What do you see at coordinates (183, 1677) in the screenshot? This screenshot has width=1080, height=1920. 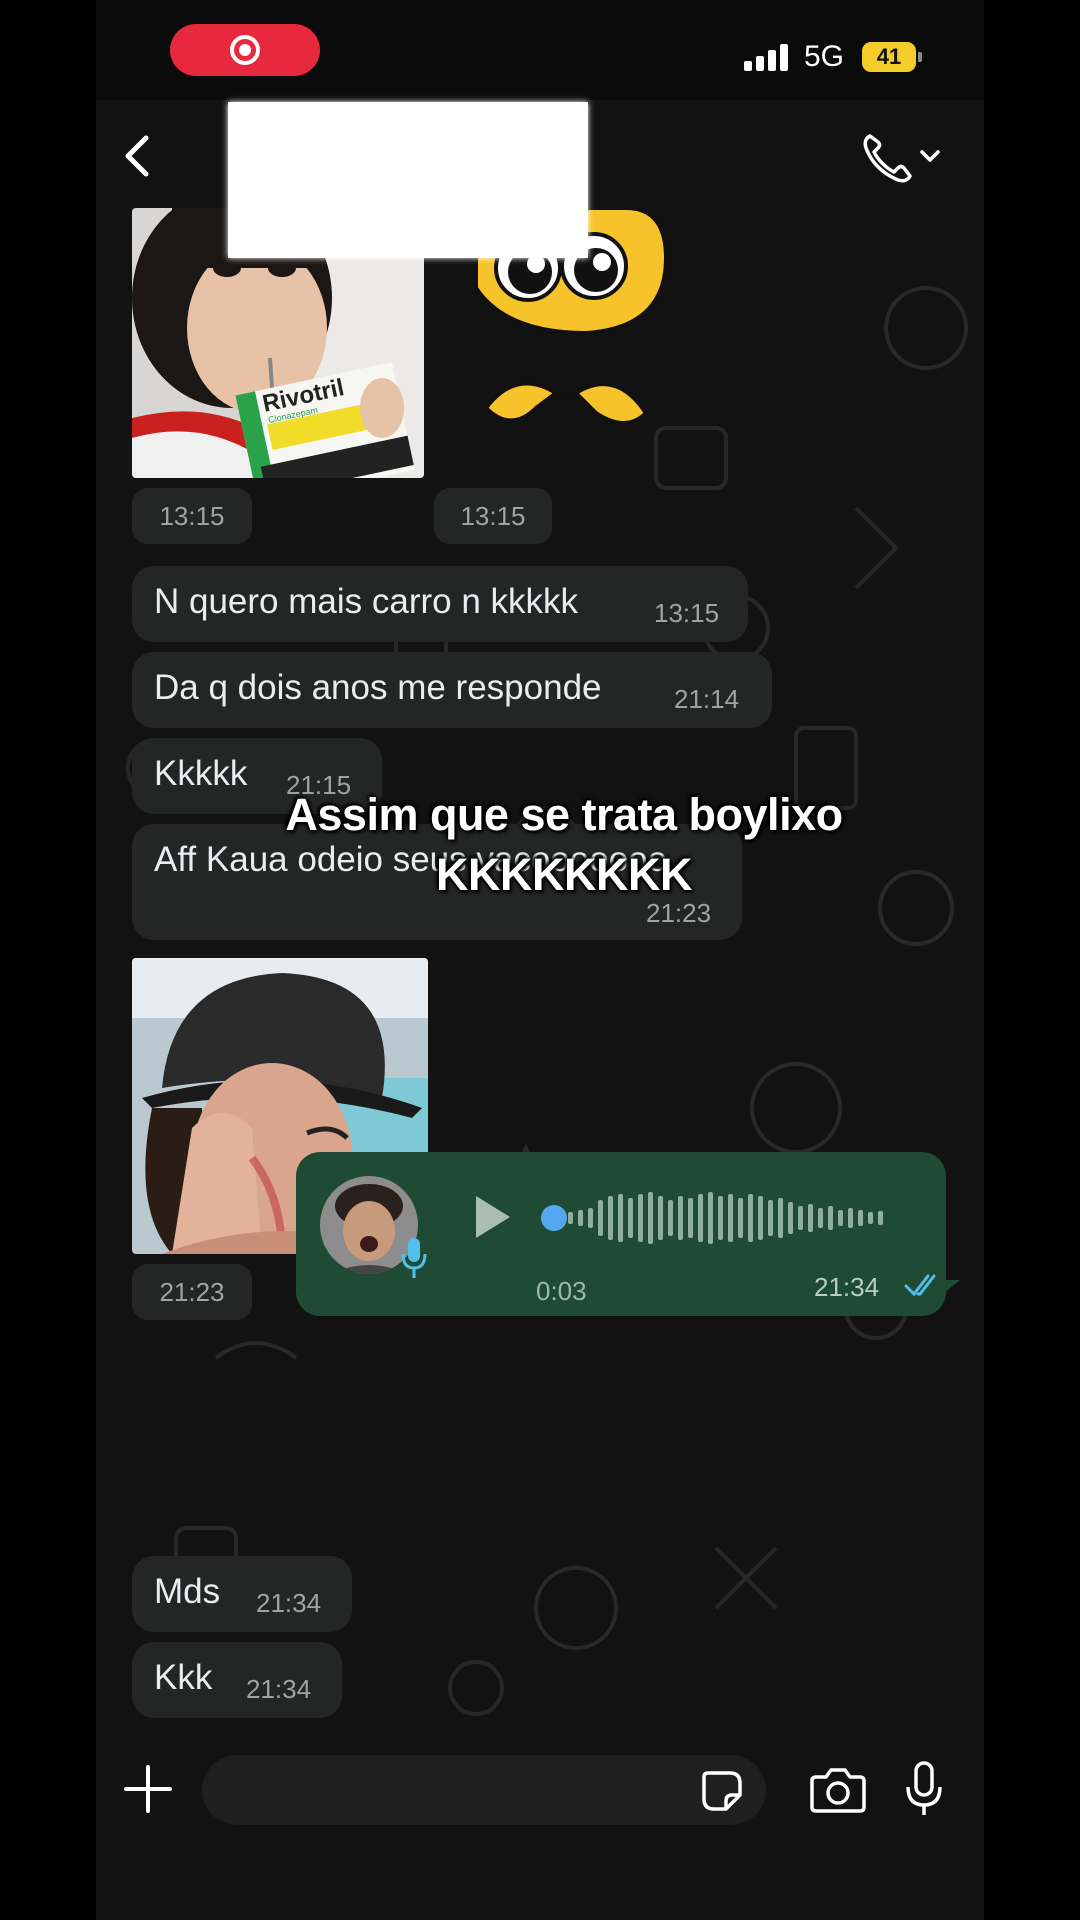 I see `message-text: Kkk` at bounding box center [183, 1677].